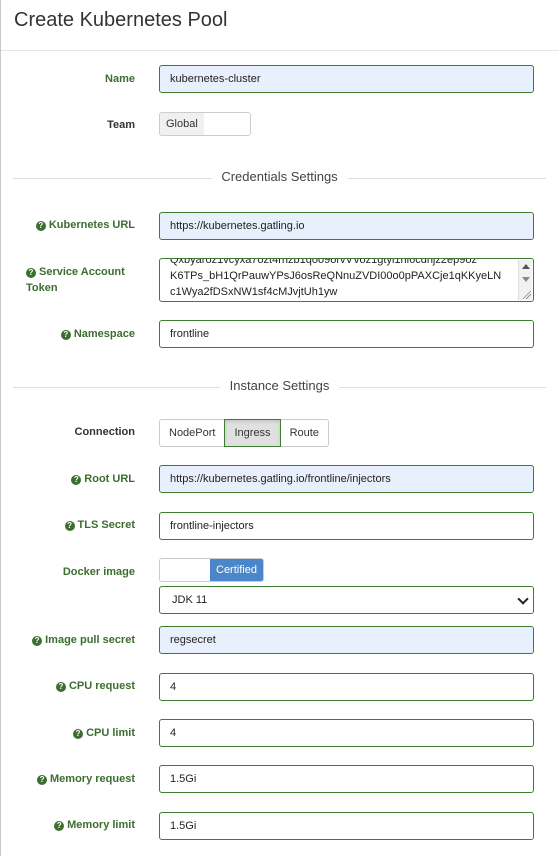  I want to click on team-toggle: Global, so click(205, 124).